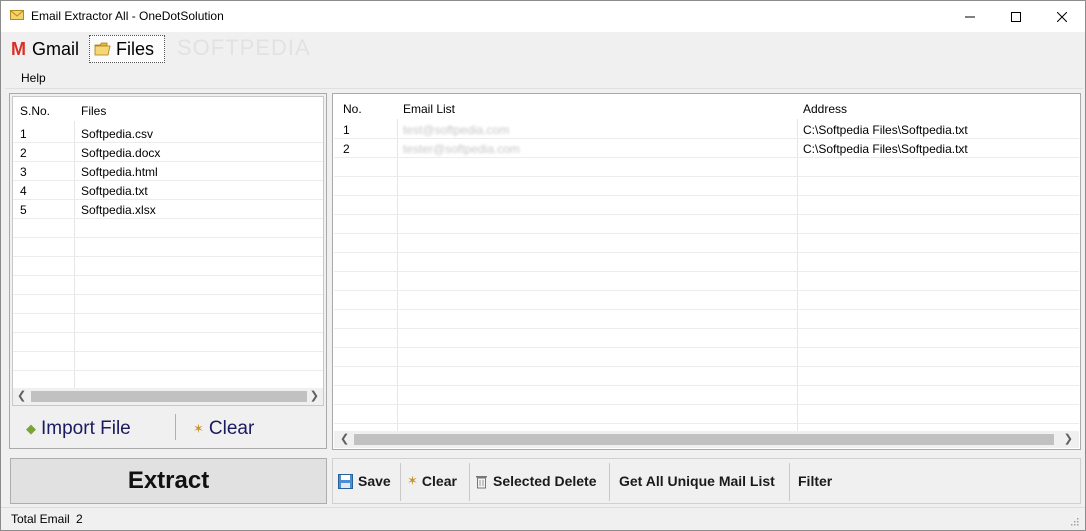  I want to click on save-label: Save, so click(374, 481).